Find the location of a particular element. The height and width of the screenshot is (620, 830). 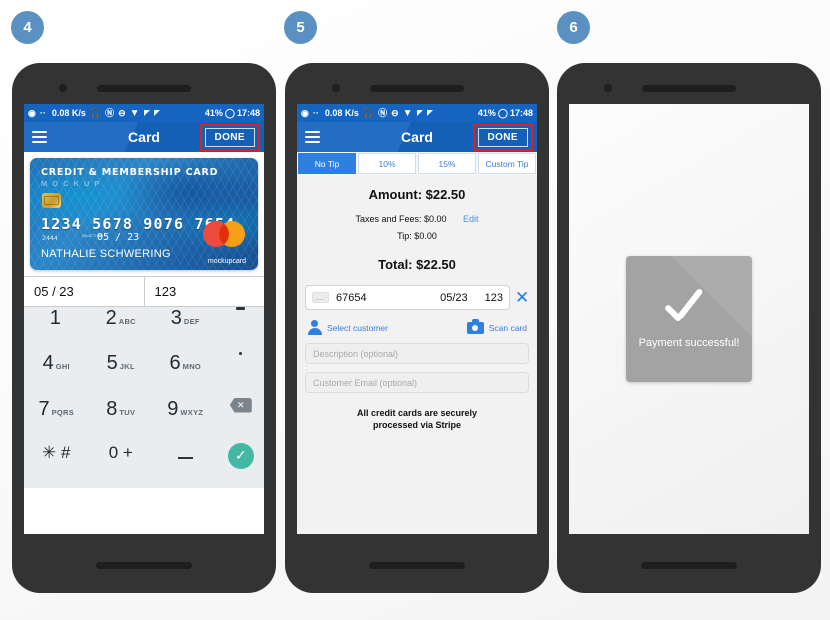

key-9: 9 WXYZ is located at coordinates (185, 420).